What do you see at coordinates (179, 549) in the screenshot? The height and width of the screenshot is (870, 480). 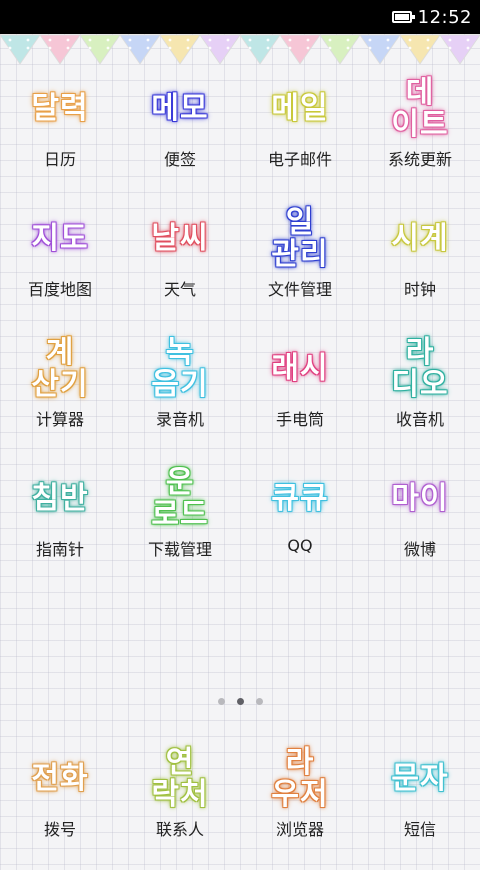 I see `app-label: 下载管理` at bounding box center [179, 549].